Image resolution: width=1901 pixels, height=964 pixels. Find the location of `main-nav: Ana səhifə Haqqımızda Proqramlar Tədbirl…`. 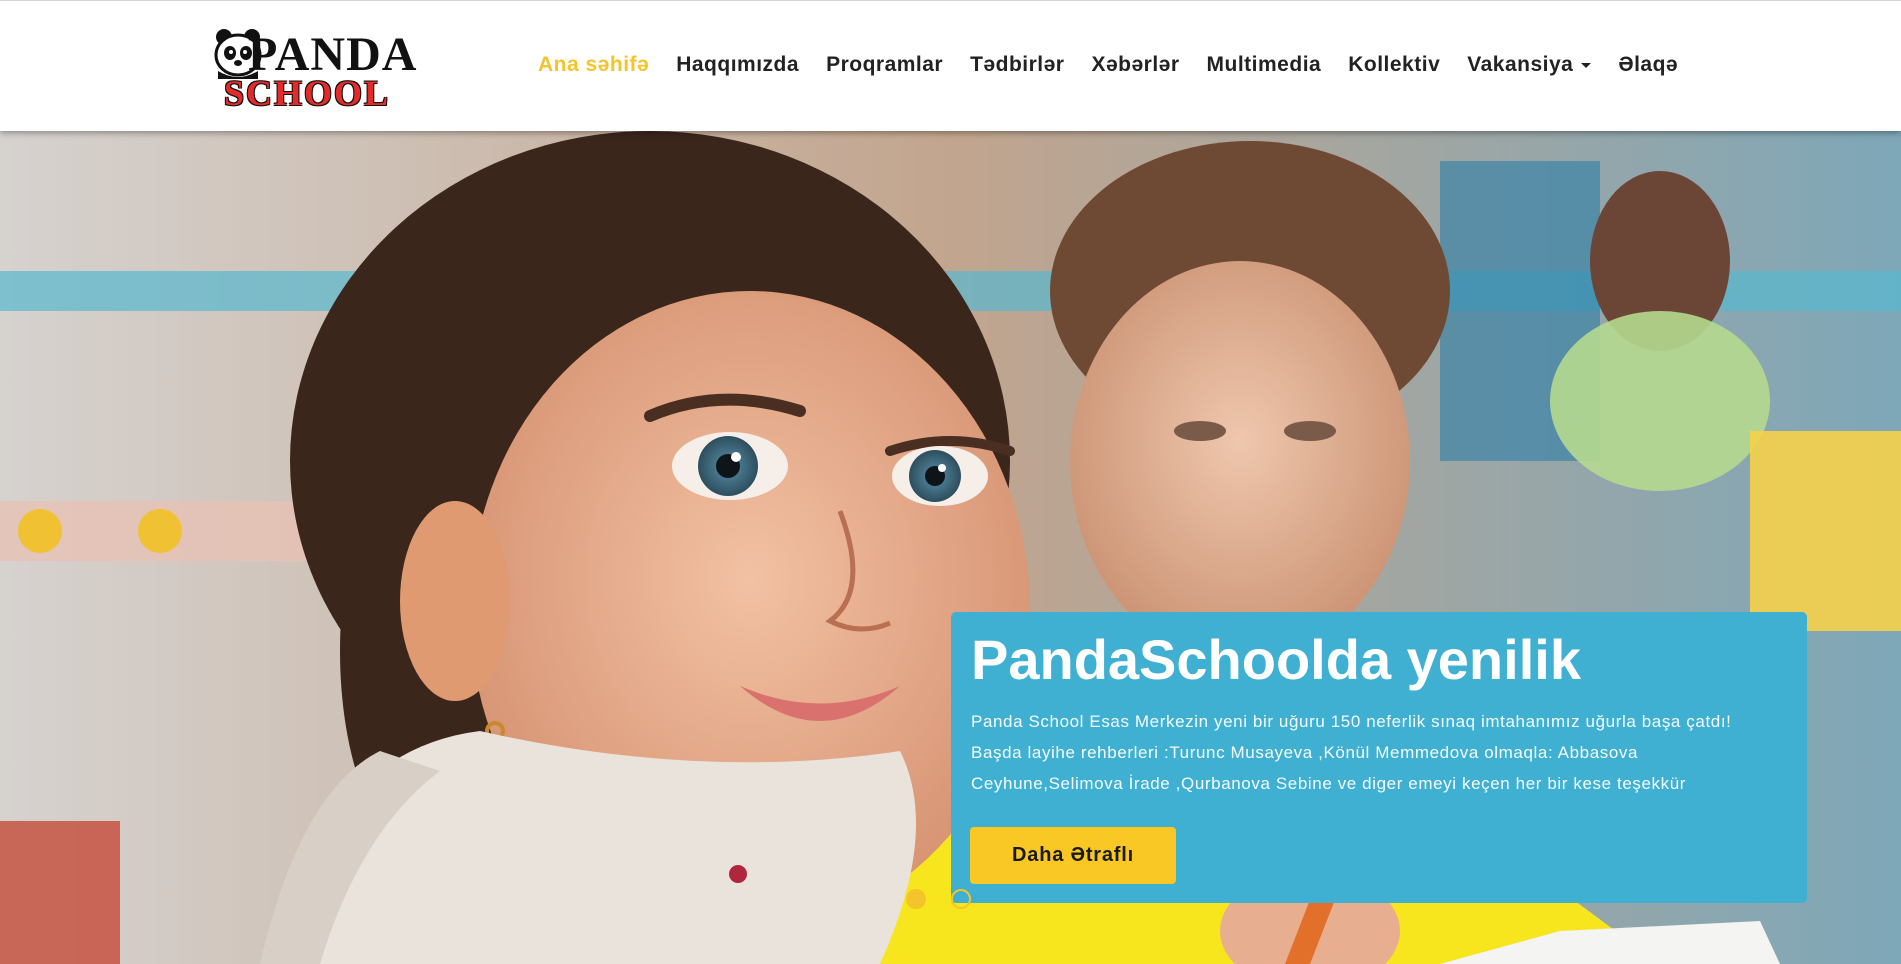

main-nav: Ana səhifə Haqqımızda Proqramlar Tədbirl… is located at coordinates (1121, 65).